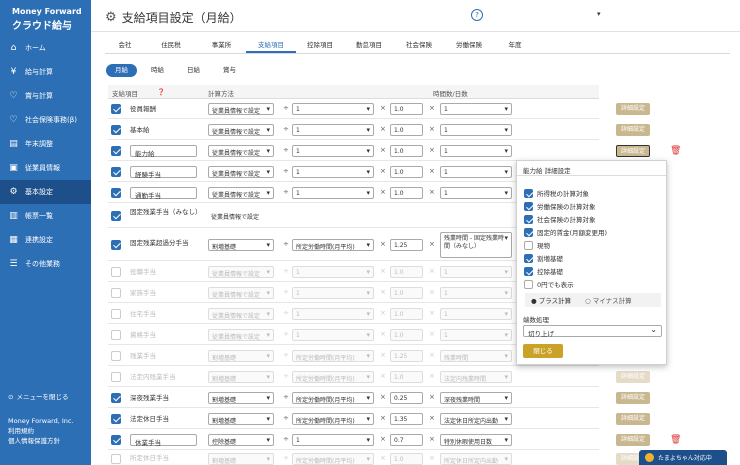  What do you see at coordinates (469, 46) in the screenshot?
I see `tab-labor-insurance: 労働保険` at bounding box center [469, 46].